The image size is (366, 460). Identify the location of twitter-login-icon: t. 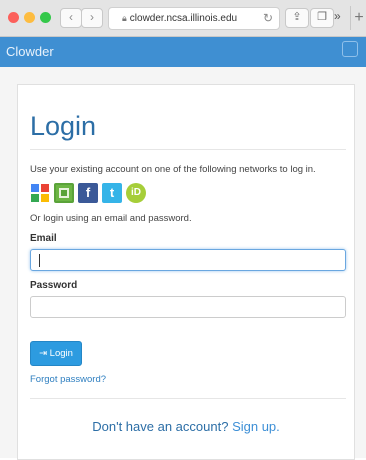
(112, 193).